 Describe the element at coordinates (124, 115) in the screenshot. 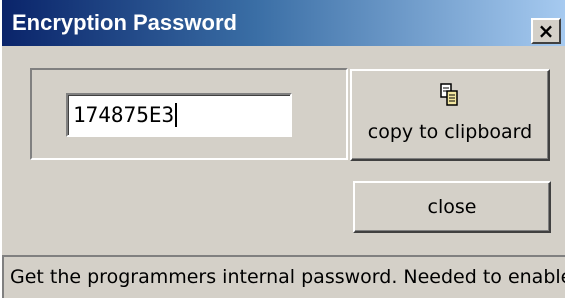

I see `password-value: 174875E3` at that location.